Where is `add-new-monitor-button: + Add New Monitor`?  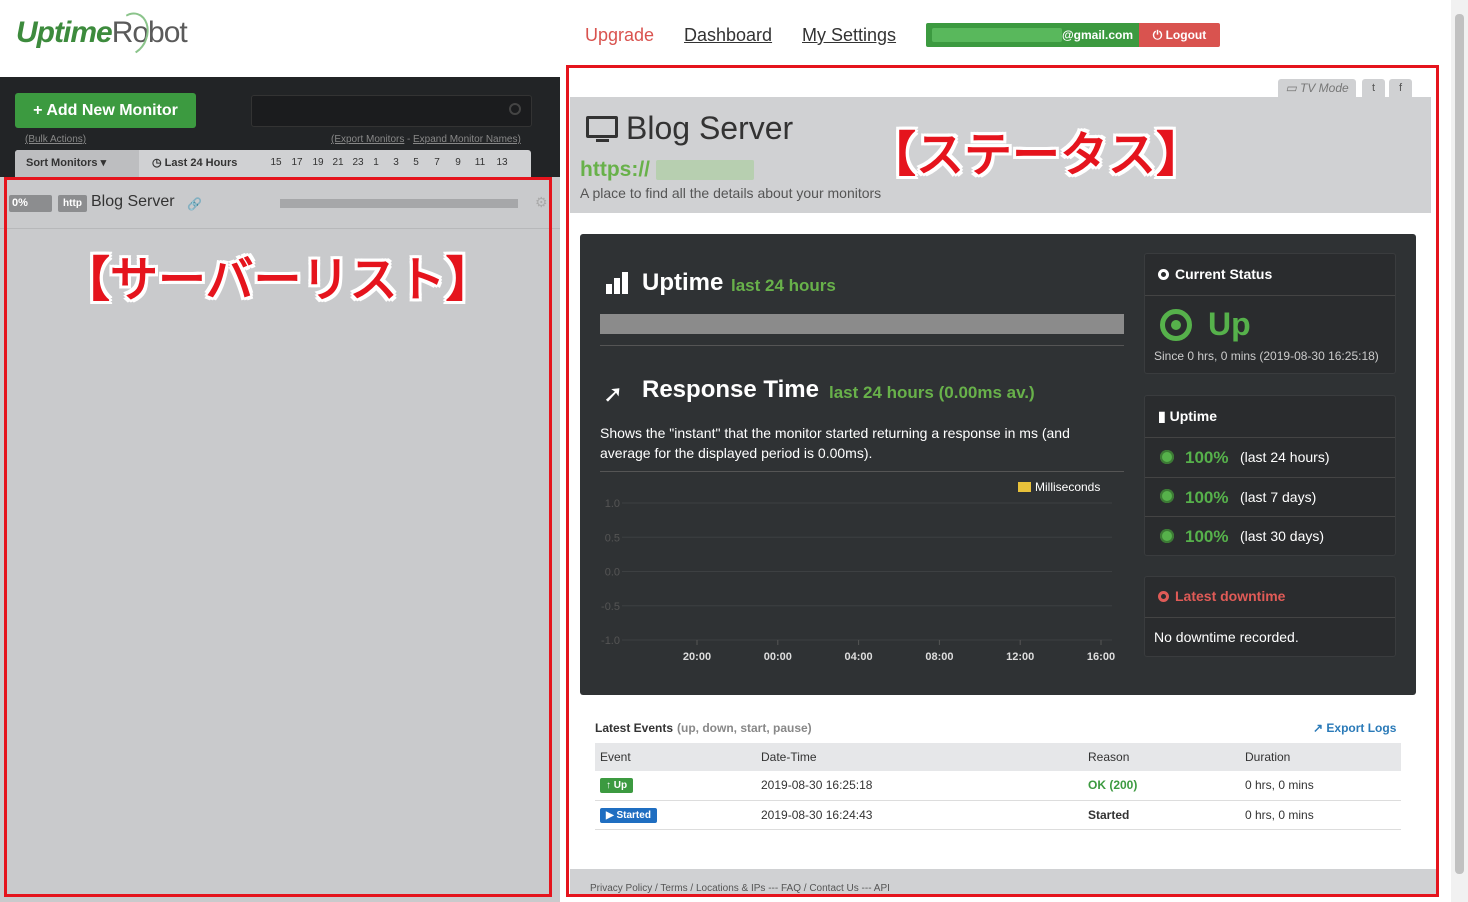
add-new-monitor-button: + Add New Monitor is located at coordinates (105, 110).